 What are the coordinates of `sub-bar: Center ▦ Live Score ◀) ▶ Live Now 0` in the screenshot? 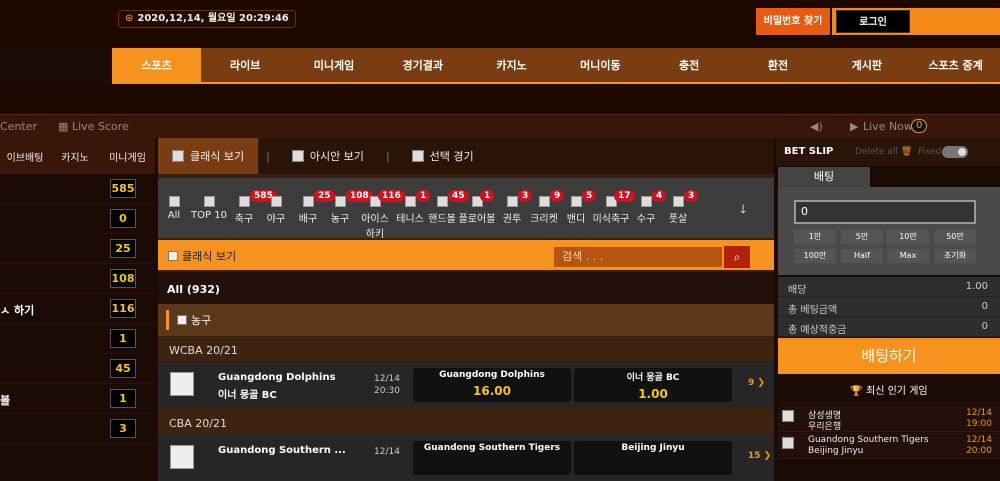 It's located at (500, 126).